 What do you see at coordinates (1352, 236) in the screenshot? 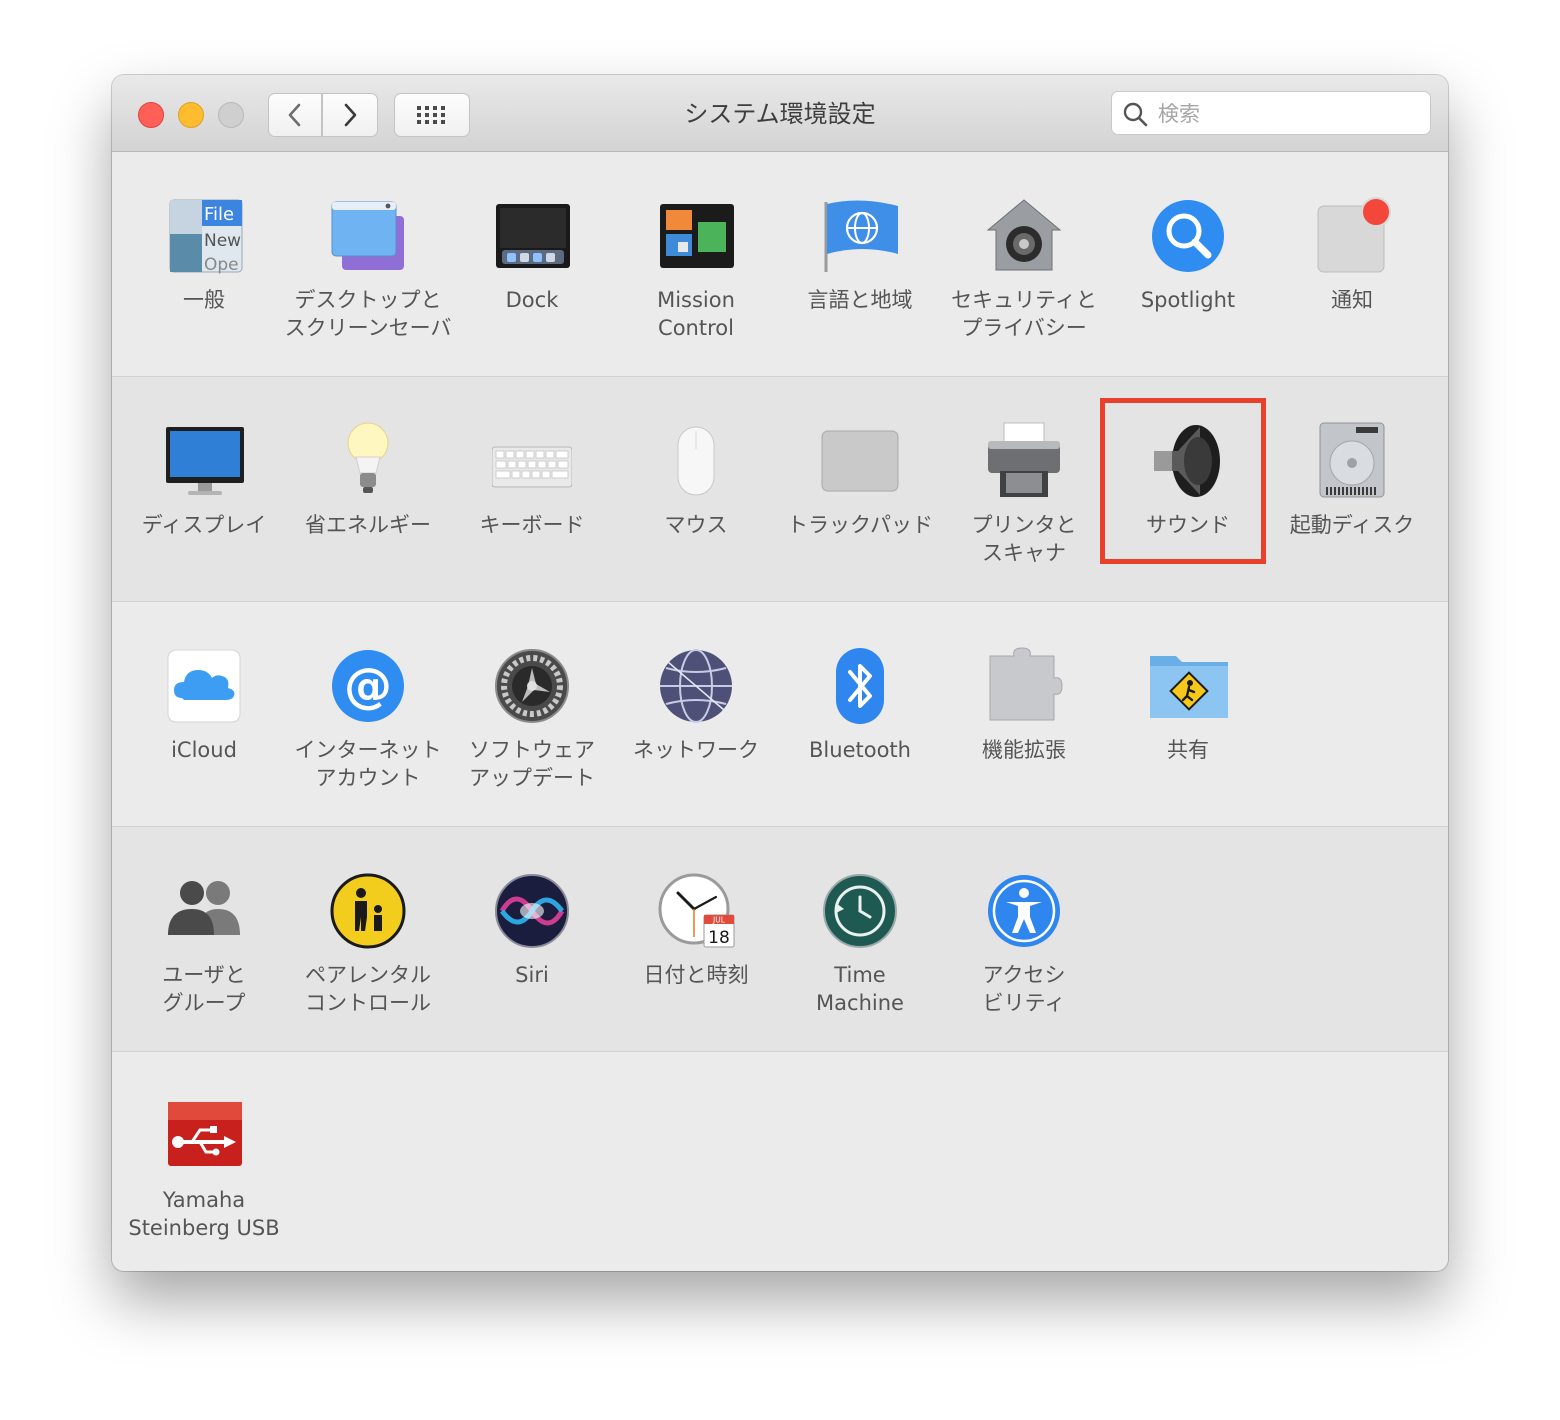
I see `notifications-icon` at bounding box center [1352, 236].